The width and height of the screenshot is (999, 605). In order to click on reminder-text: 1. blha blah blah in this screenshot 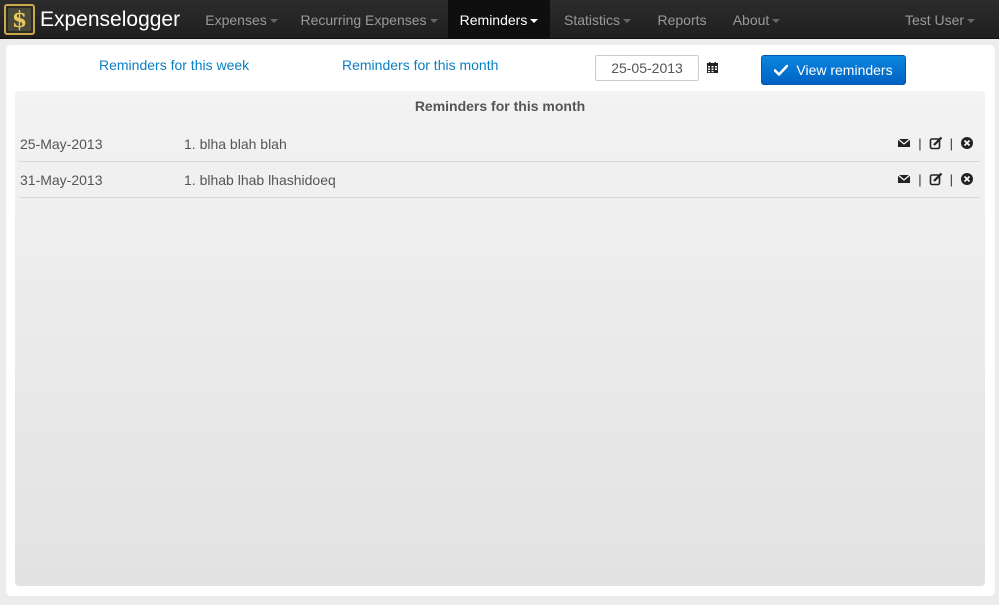, I will do `click(235, 144)`.